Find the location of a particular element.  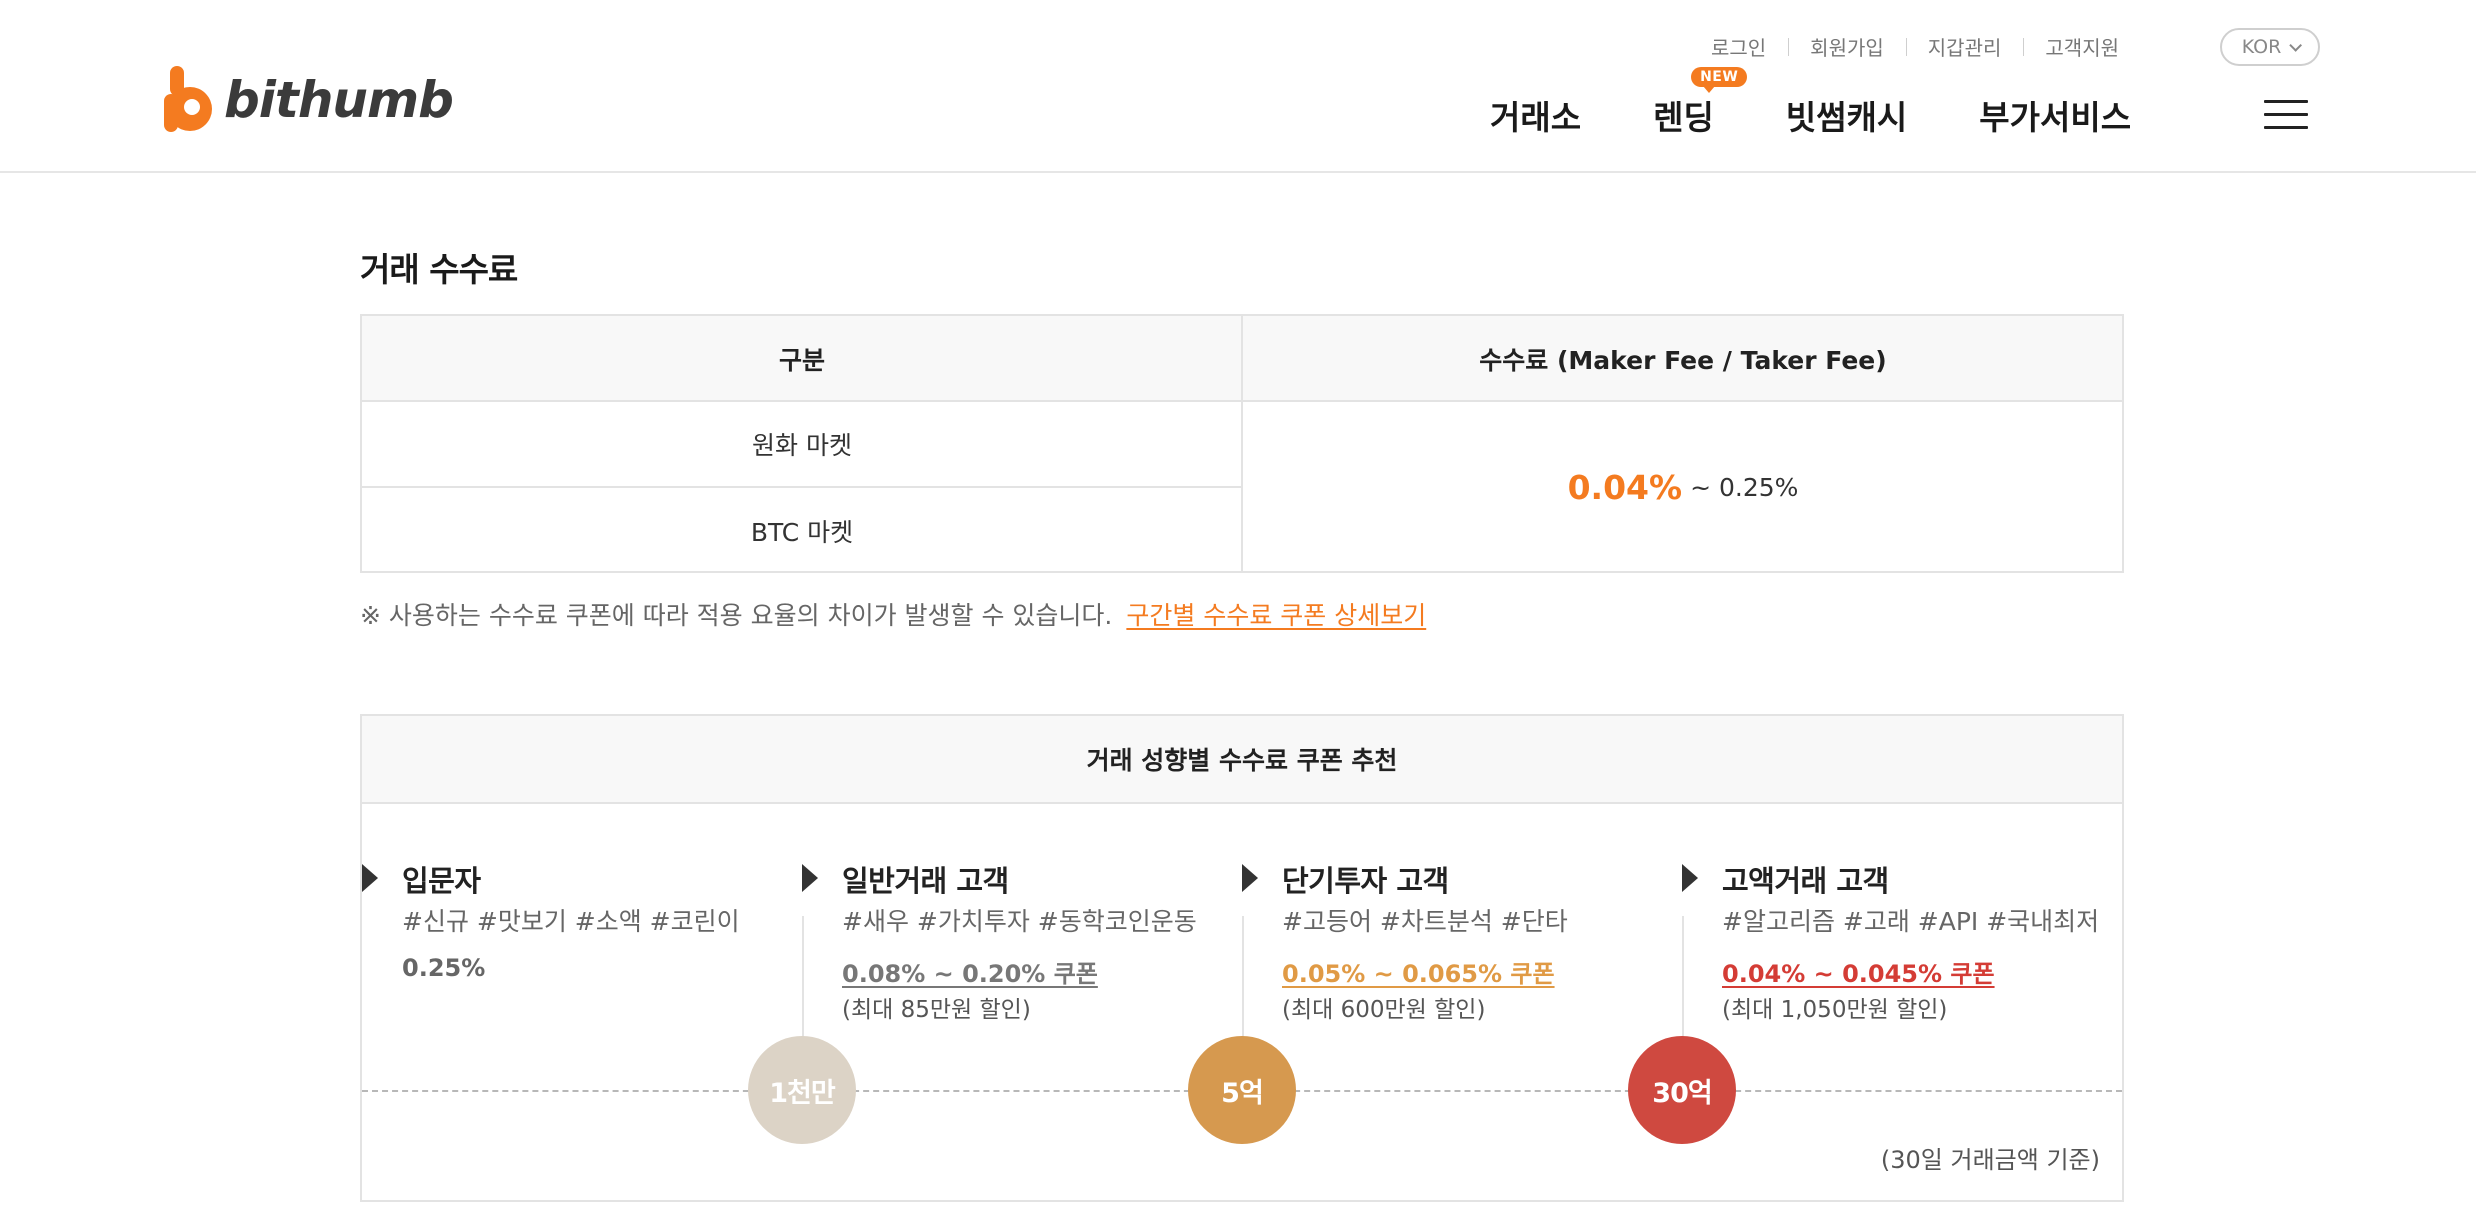

main-nav: 거래소 렌딩 NEW 빗썸캐시 부가서비스 is located at coordinates (1810, 103).